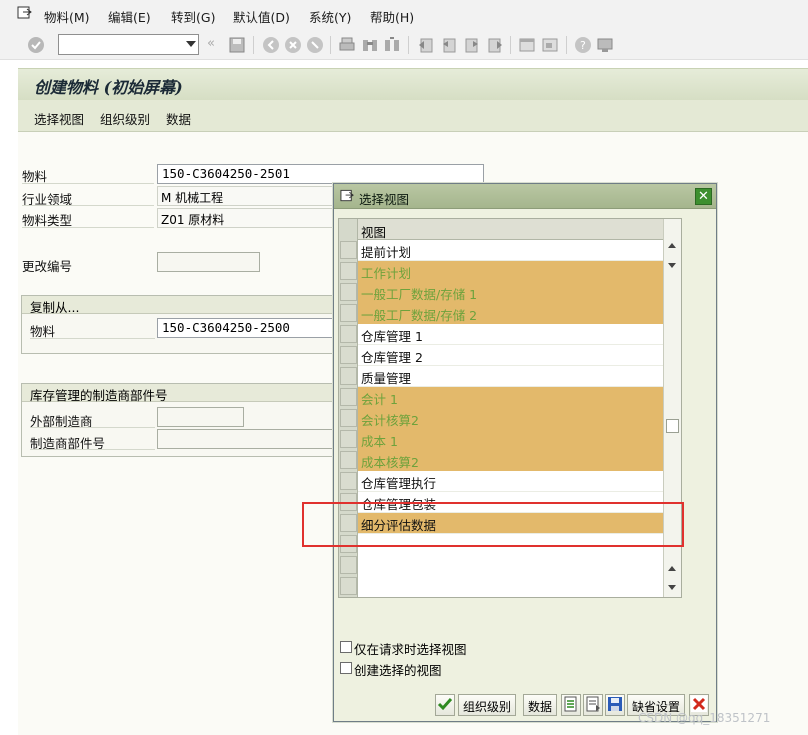 The width and height of the screenshot is (808, 735). Describe the element at coordinates (510, 481) in the screenshot. I see `view-row: 仓库管理执行` at that location.